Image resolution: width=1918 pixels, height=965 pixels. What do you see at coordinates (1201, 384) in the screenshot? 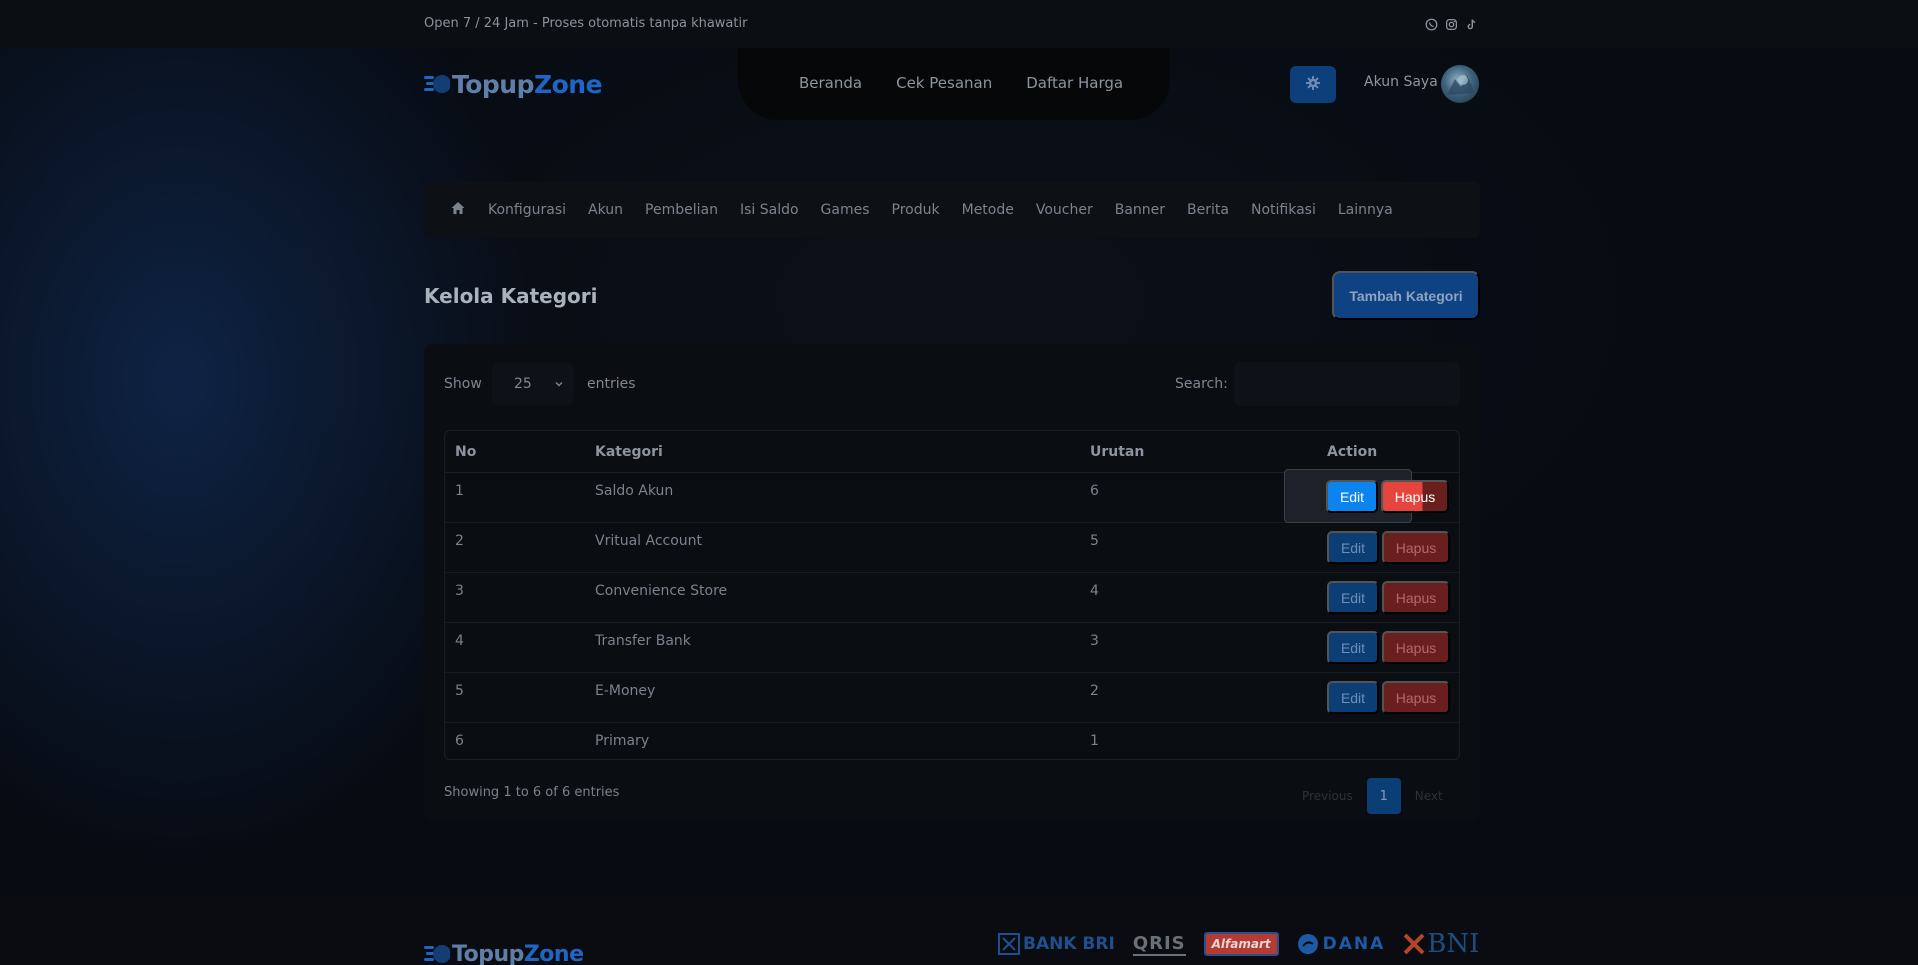
I see `search-label: Search:` at bounding box center [1201, 384].